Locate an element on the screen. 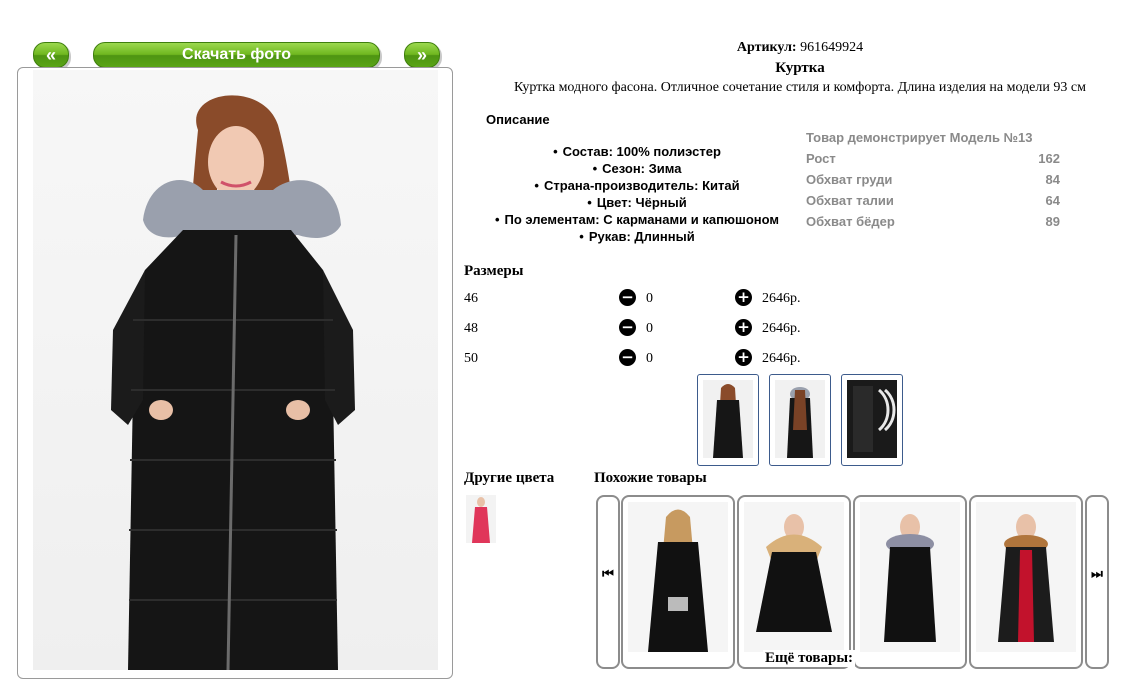  model-row: Обхват талии 64 is located at coordinates (933, 200).